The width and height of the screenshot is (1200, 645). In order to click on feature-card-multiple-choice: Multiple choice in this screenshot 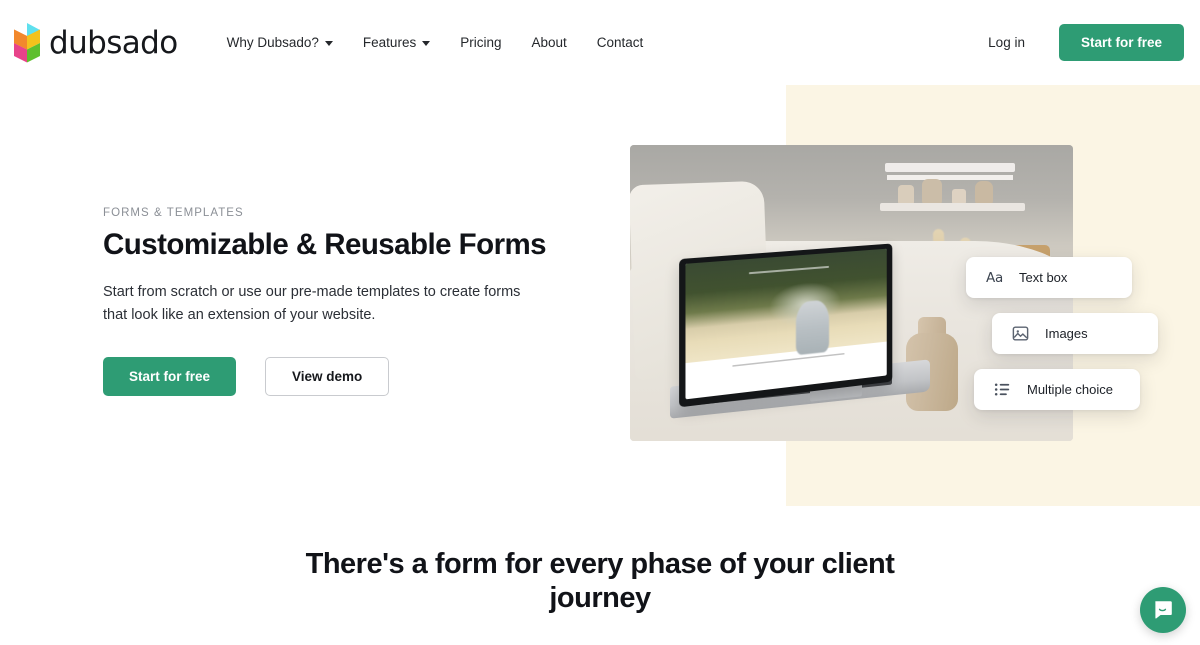, I will do `click(1057, 389)`.